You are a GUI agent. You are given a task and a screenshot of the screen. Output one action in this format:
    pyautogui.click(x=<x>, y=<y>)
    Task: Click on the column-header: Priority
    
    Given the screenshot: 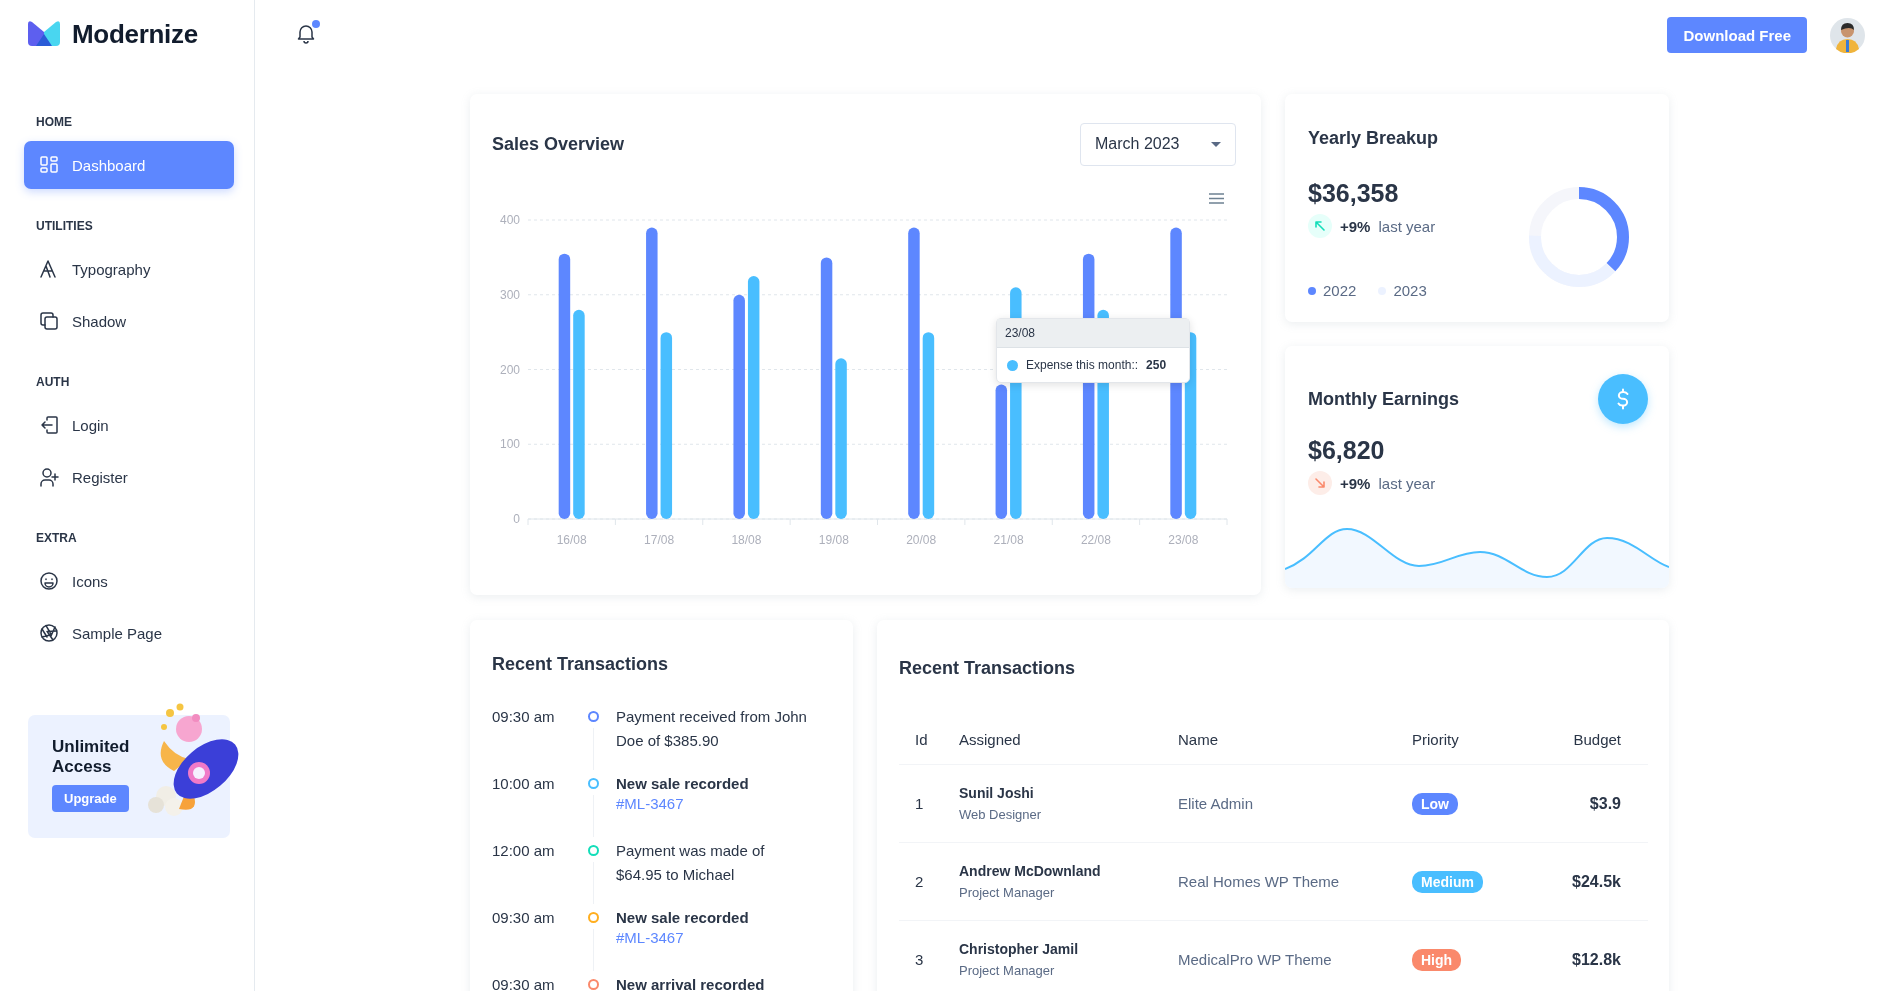 What is the action you would take?
    pyautogui.click(x=1435, y=739)
    